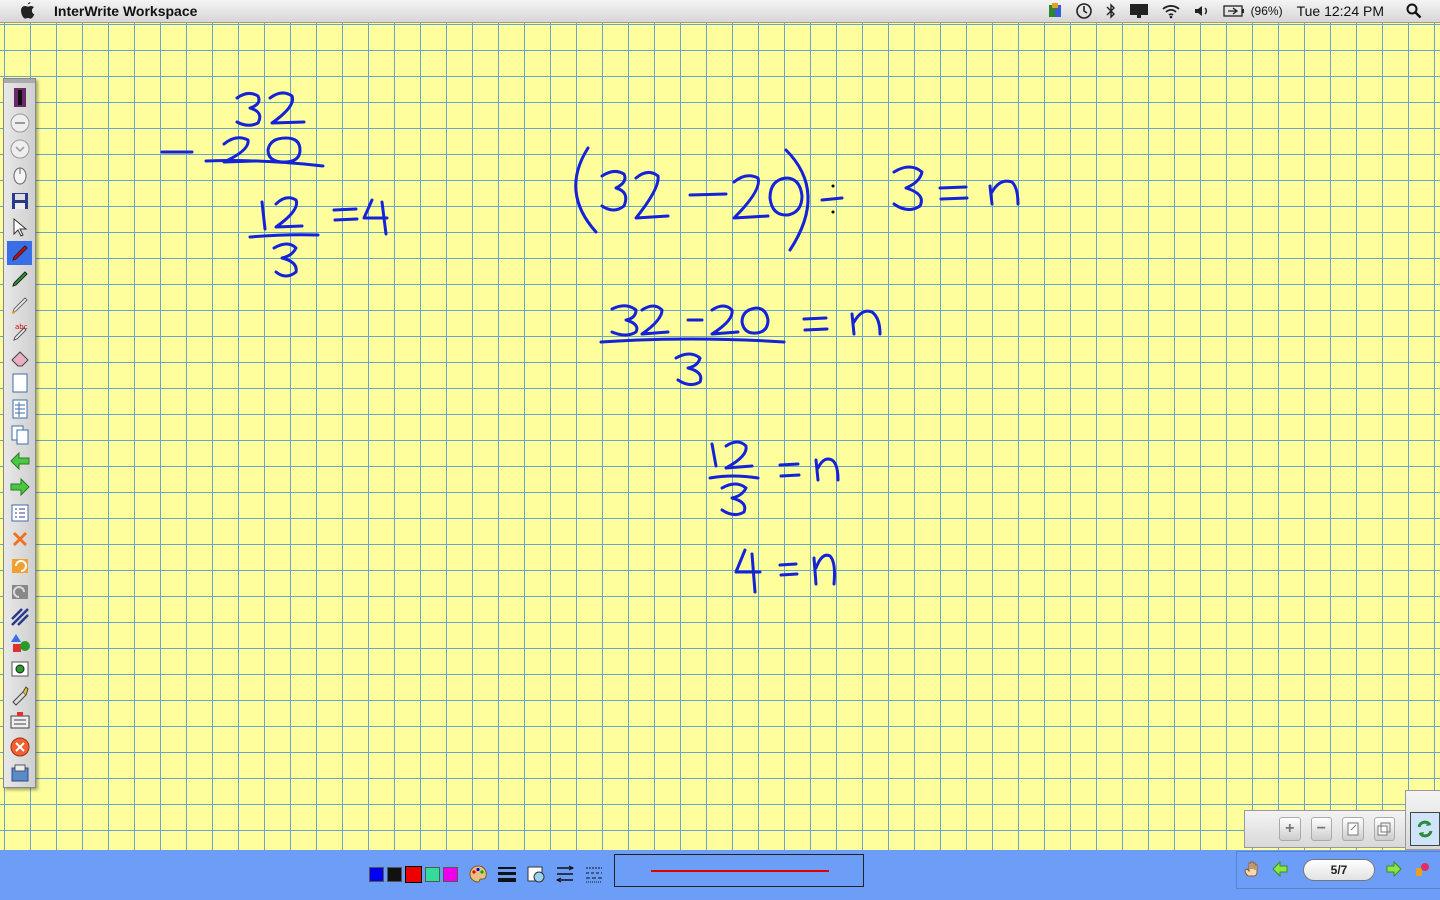  What do you see at coordinates (1340, 11) in the screenshot?
I see `menu-clock: Tue 12:24 PM` at bounding box center [1340, 11].